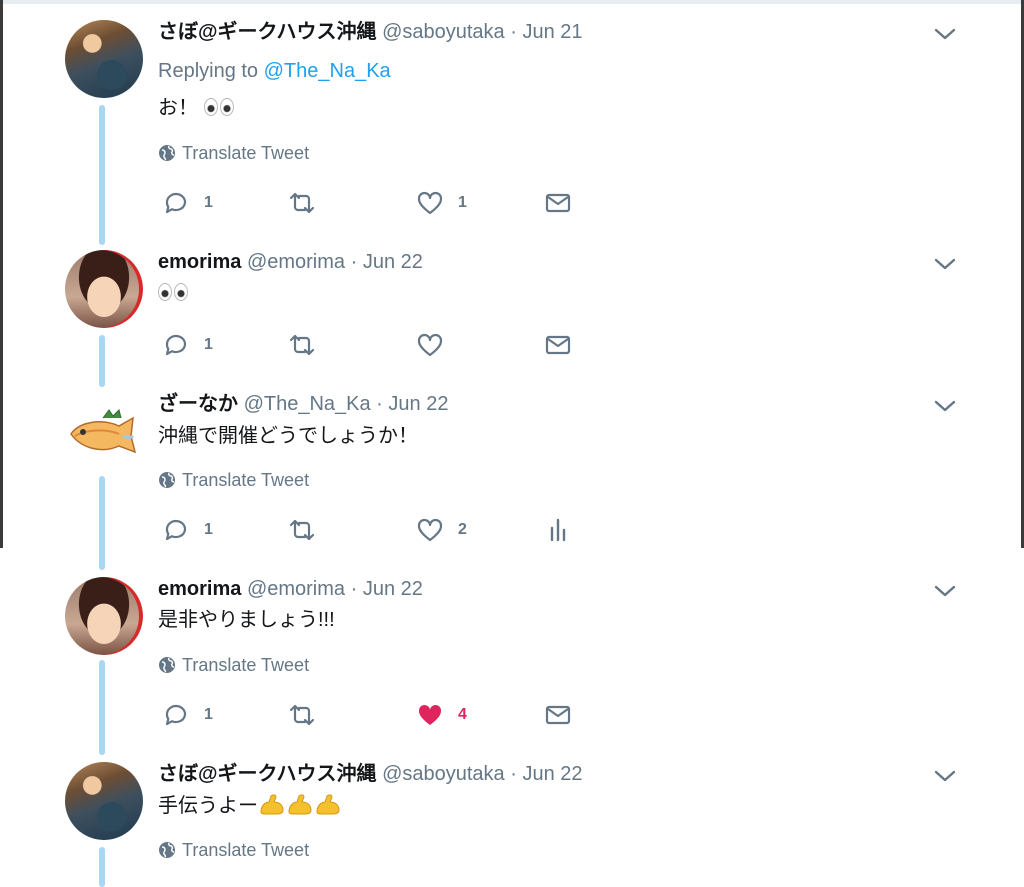  I want to click on fish-avatar-icon, so click(103, 431).